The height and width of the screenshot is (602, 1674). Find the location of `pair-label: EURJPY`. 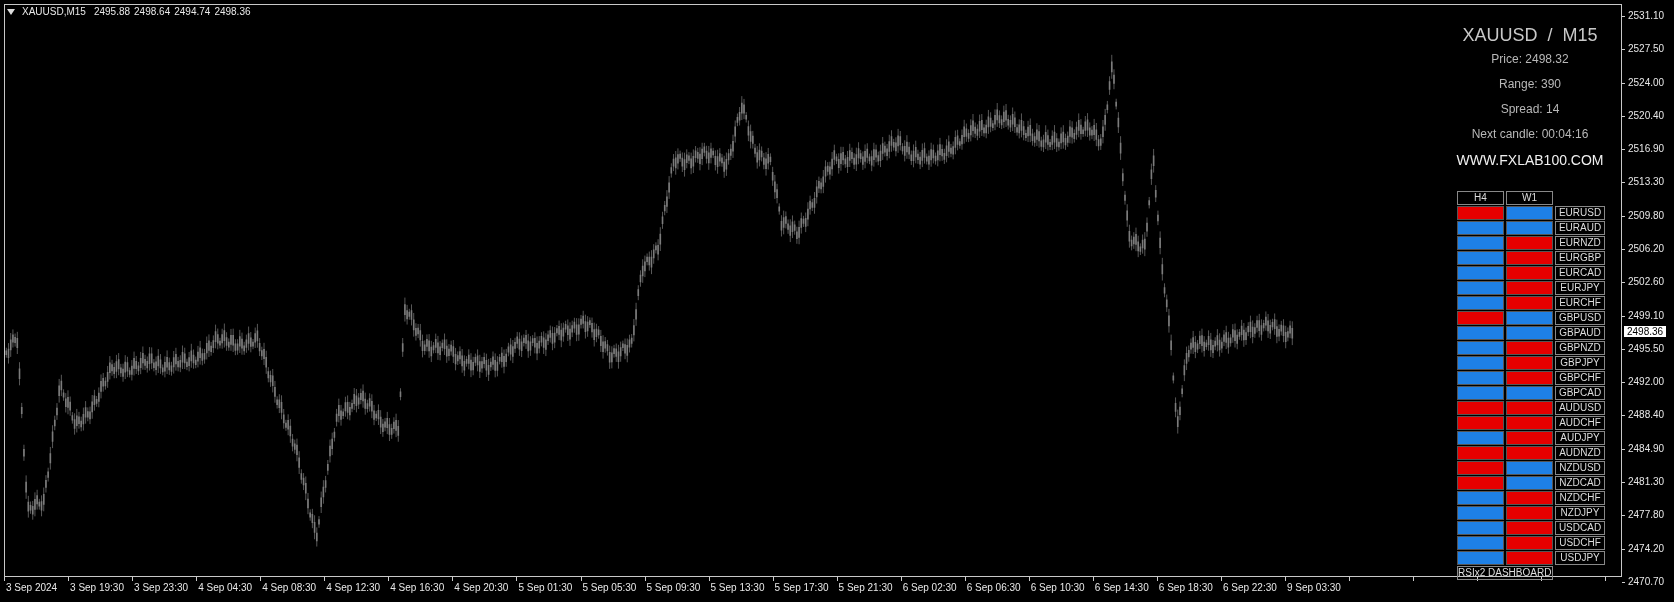

pair-label: EURJPY is located at coordinates (1580, 288).